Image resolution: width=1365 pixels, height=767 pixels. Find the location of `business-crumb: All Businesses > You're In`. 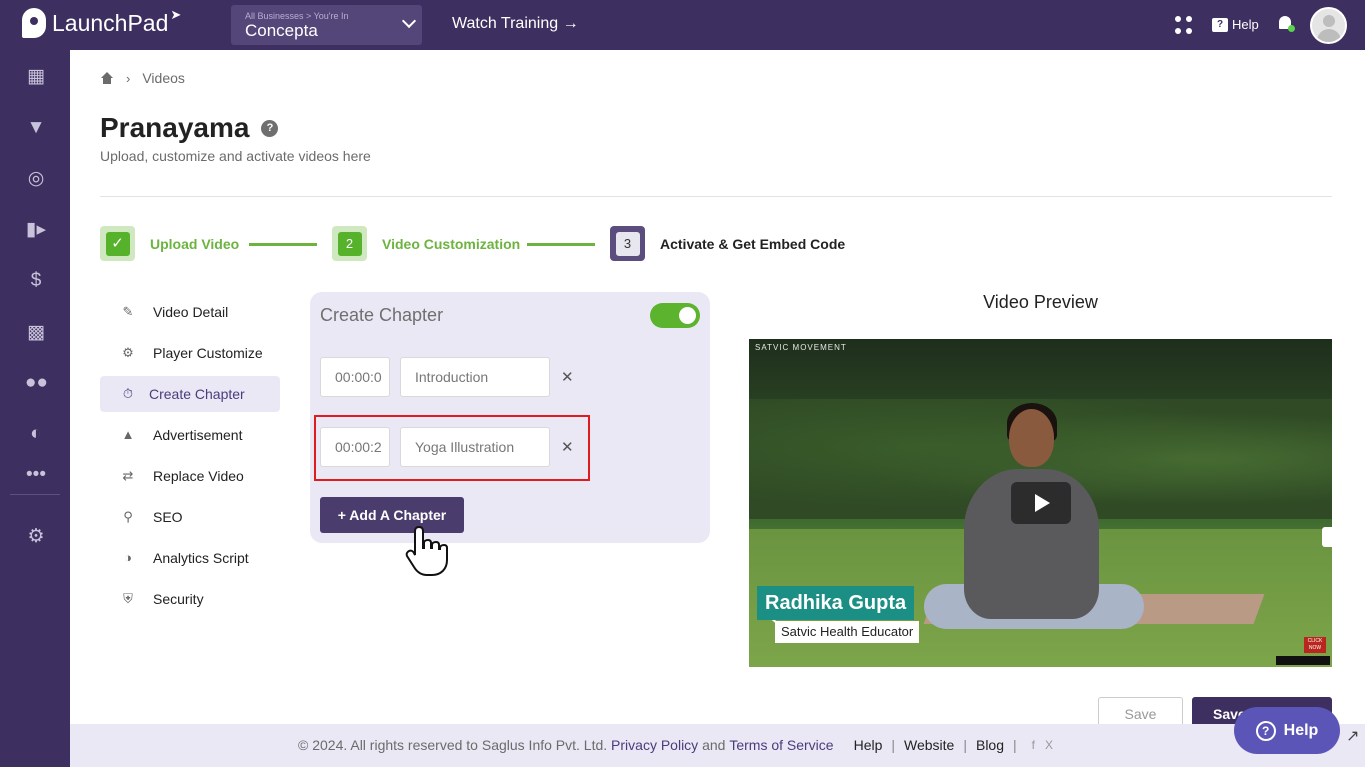

business-crumb: All Businesses > You're In is located at coordinates (297, 16).